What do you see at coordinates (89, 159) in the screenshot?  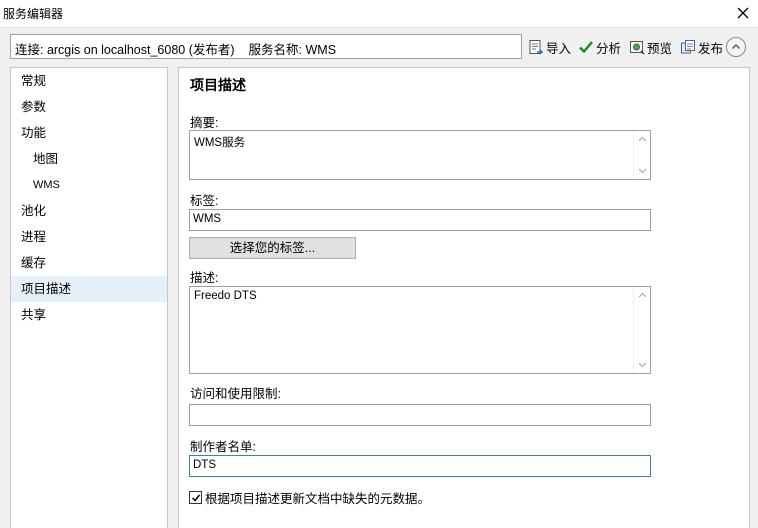 I see `sidebar-item-map: 地图` at bounding box center [89, 159].